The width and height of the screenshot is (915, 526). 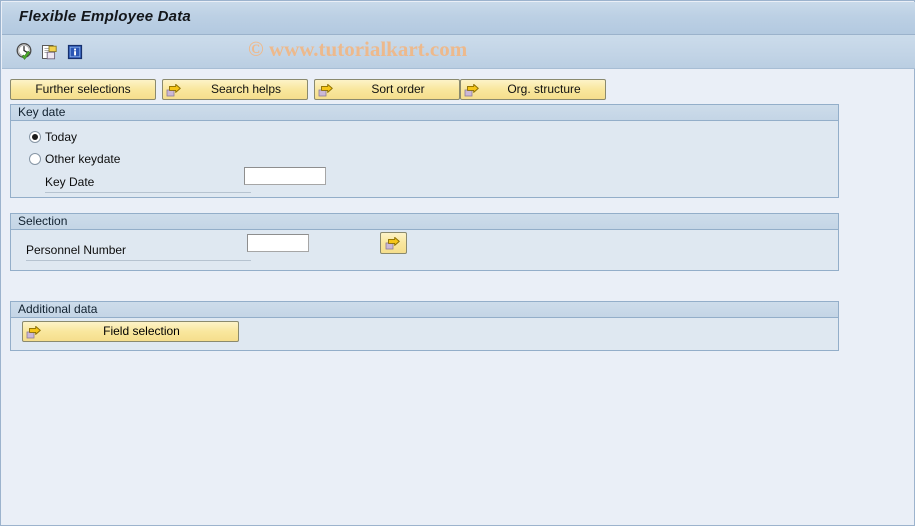 I want to click on selection-panel-header: Selection, so click(x=424, y=222).